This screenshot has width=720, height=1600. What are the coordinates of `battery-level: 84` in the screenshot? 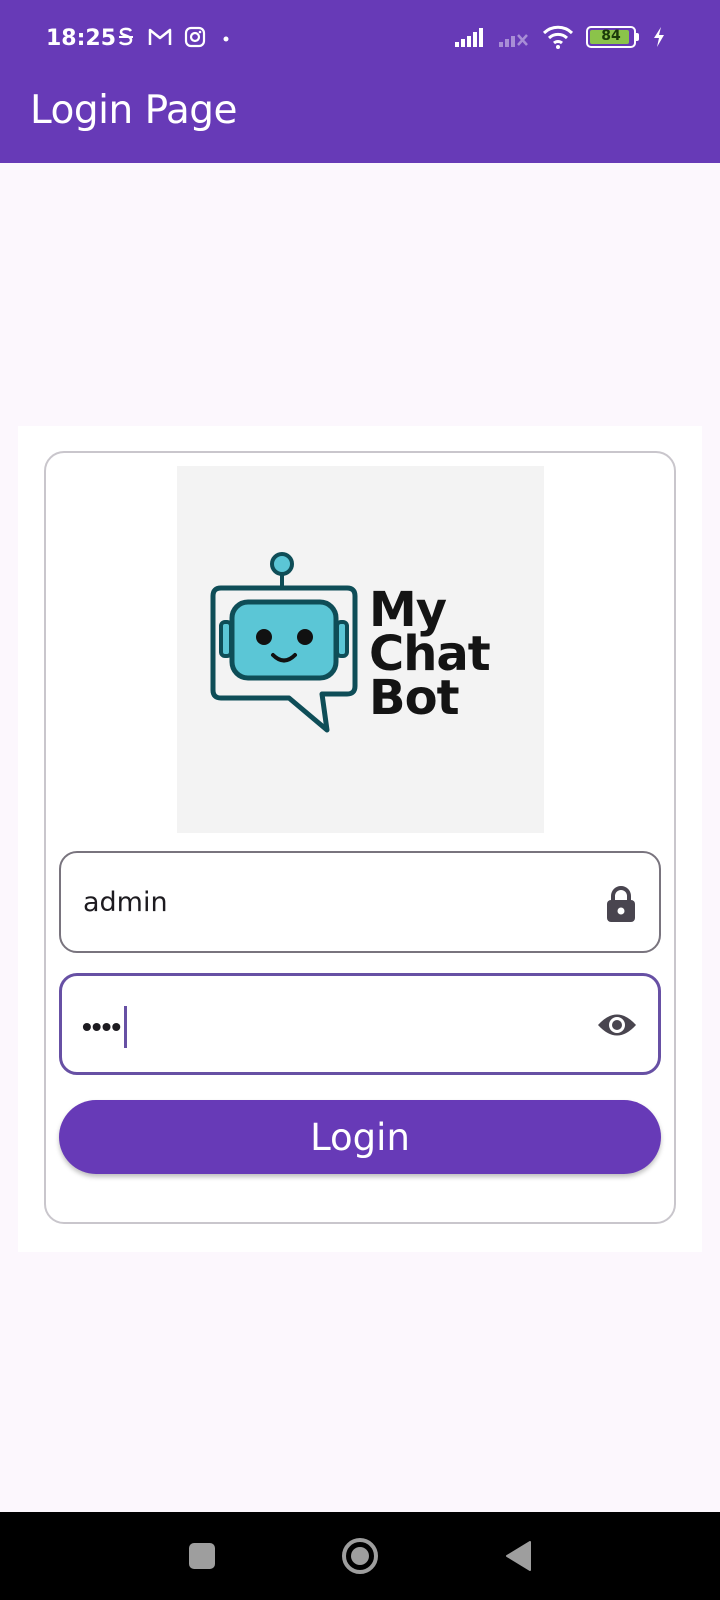 It's located at (611, 36).